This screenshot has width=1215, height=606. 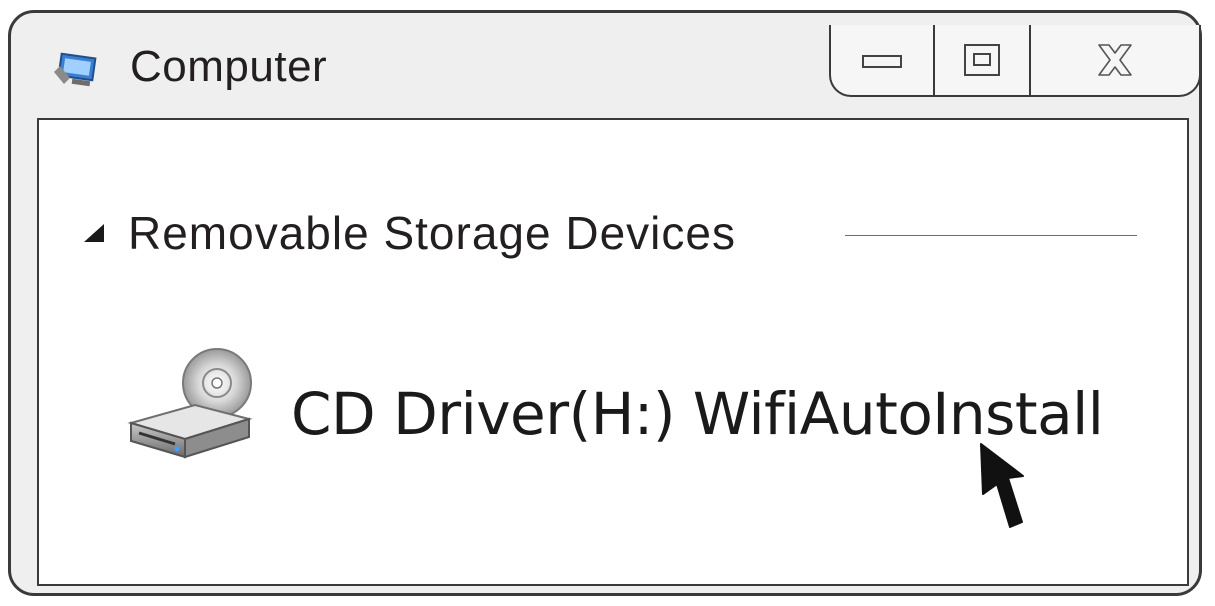 I want to click on minimize-button, so click(x=883, y=60).